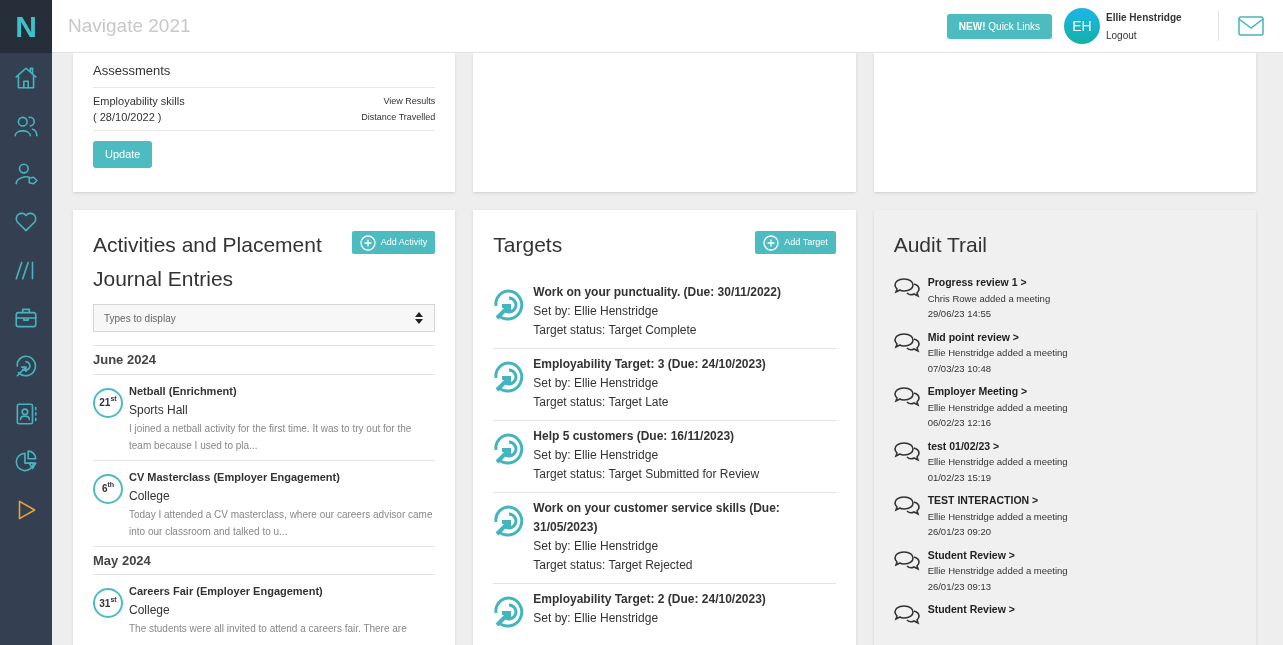  What do you see at coordinates (208, 262) in the screenshot?
I see `card-title: Activities and Placement Journal Entries` at bounding box center [208, 262].